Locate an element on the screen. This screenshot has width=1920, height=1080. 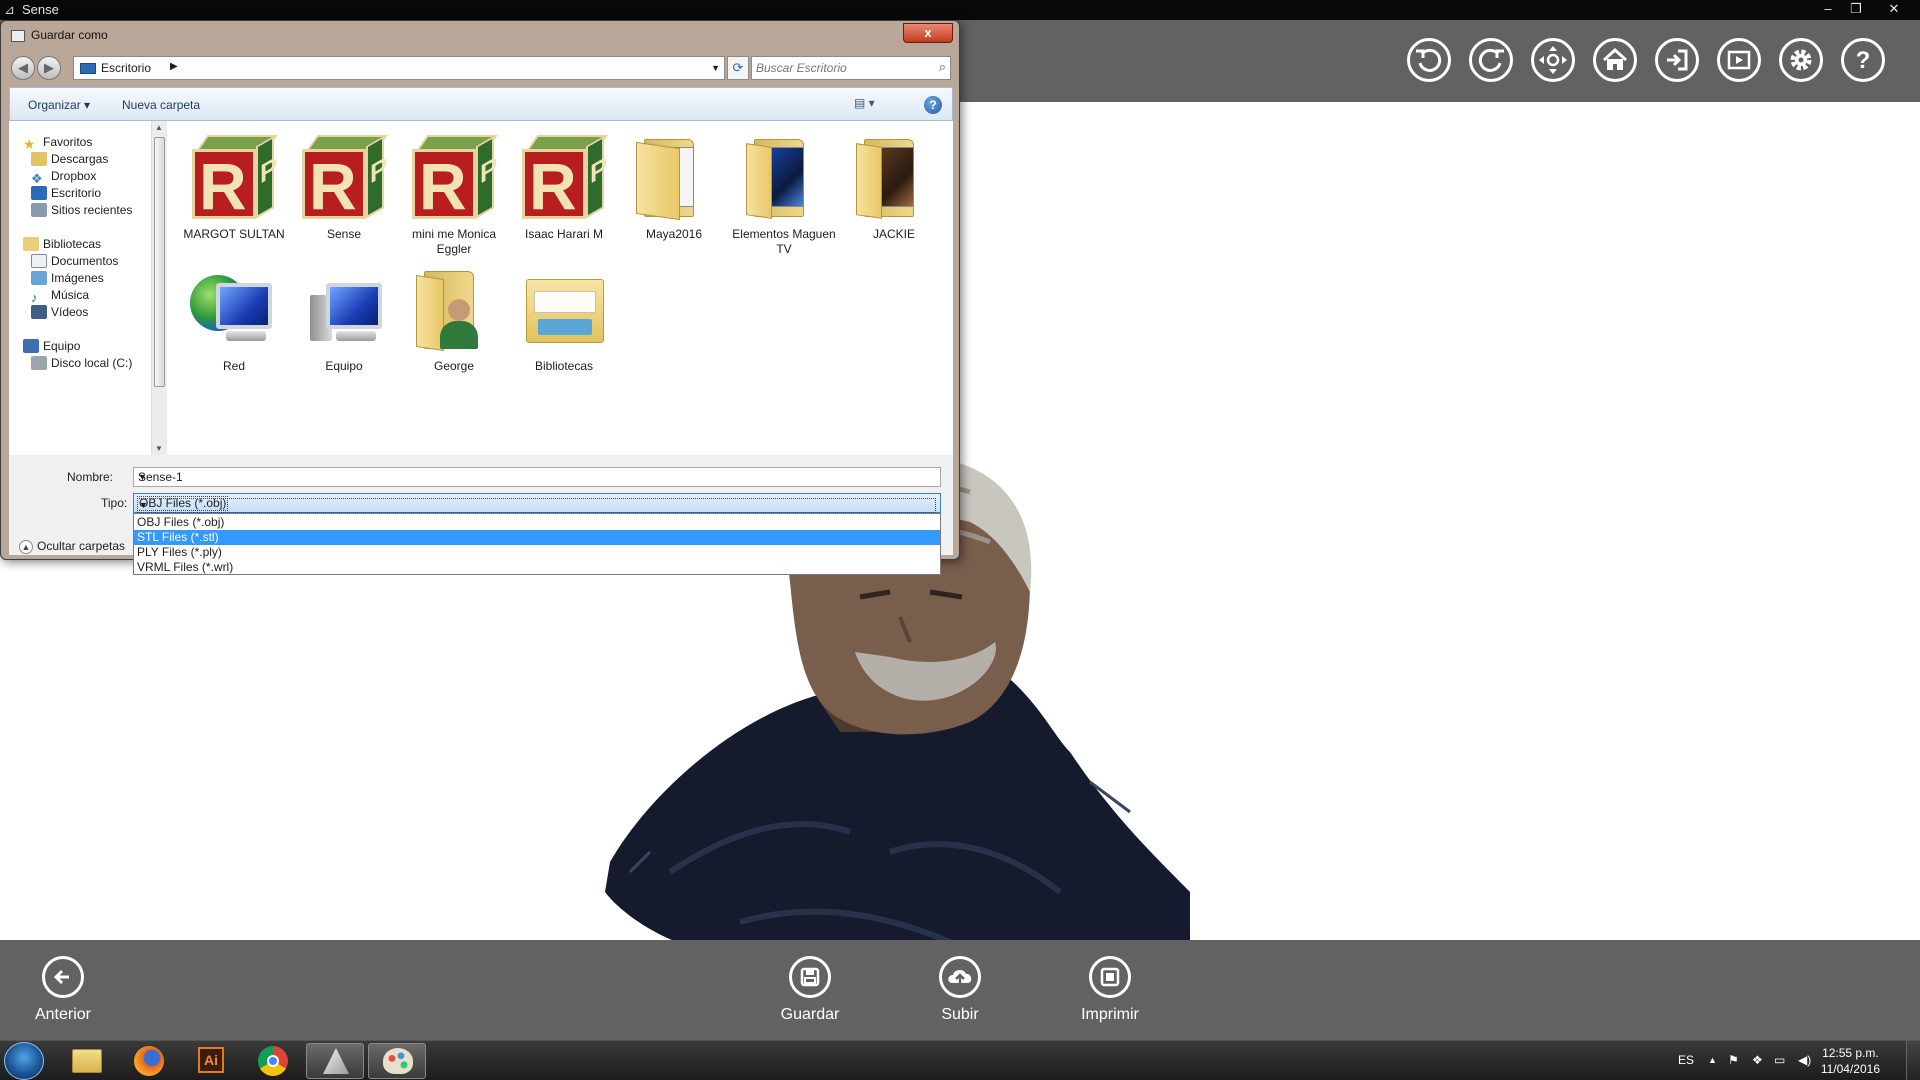
help-button: ? is located at coordinates (933, 105).